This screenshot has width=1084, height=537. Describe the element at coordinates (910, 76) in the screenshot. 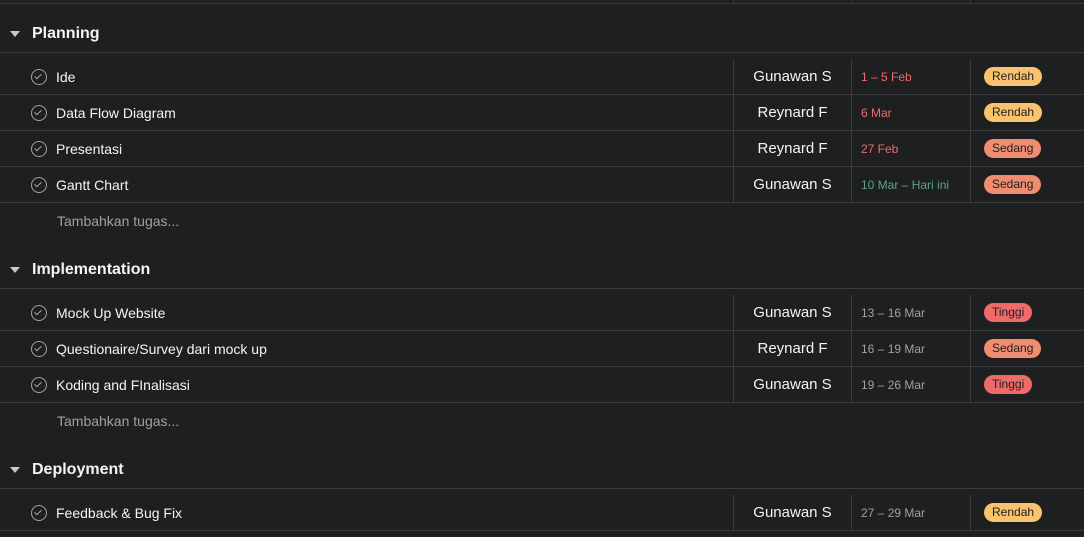

I see `due-date: 1 – 5 Feb` at that location.